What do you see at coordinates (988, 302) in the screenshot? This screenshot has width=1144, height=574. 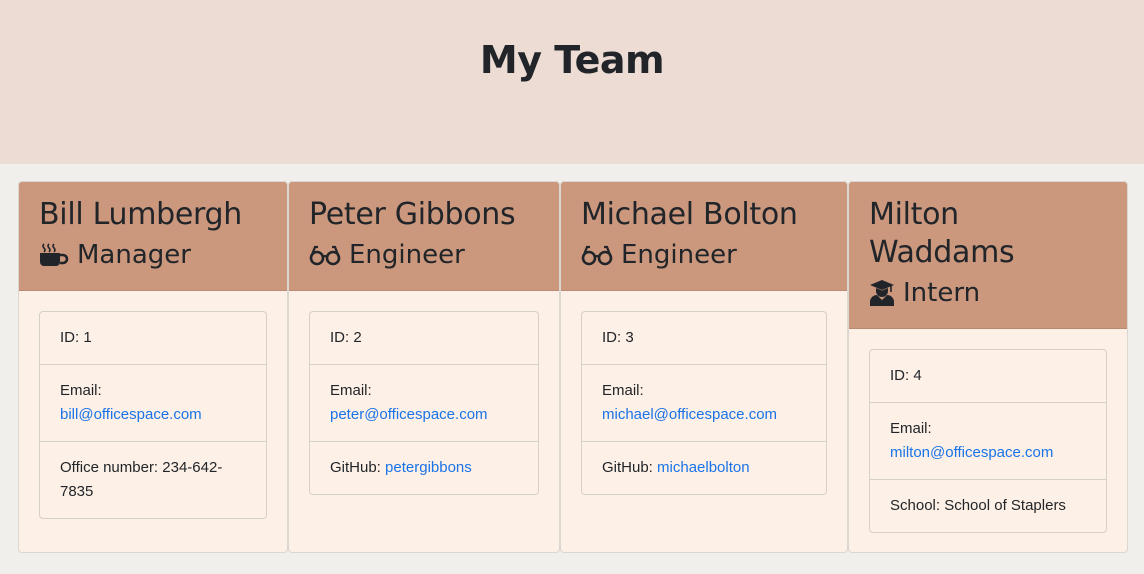 I see `employee-role: Intern` at bounding box center [988, 302].